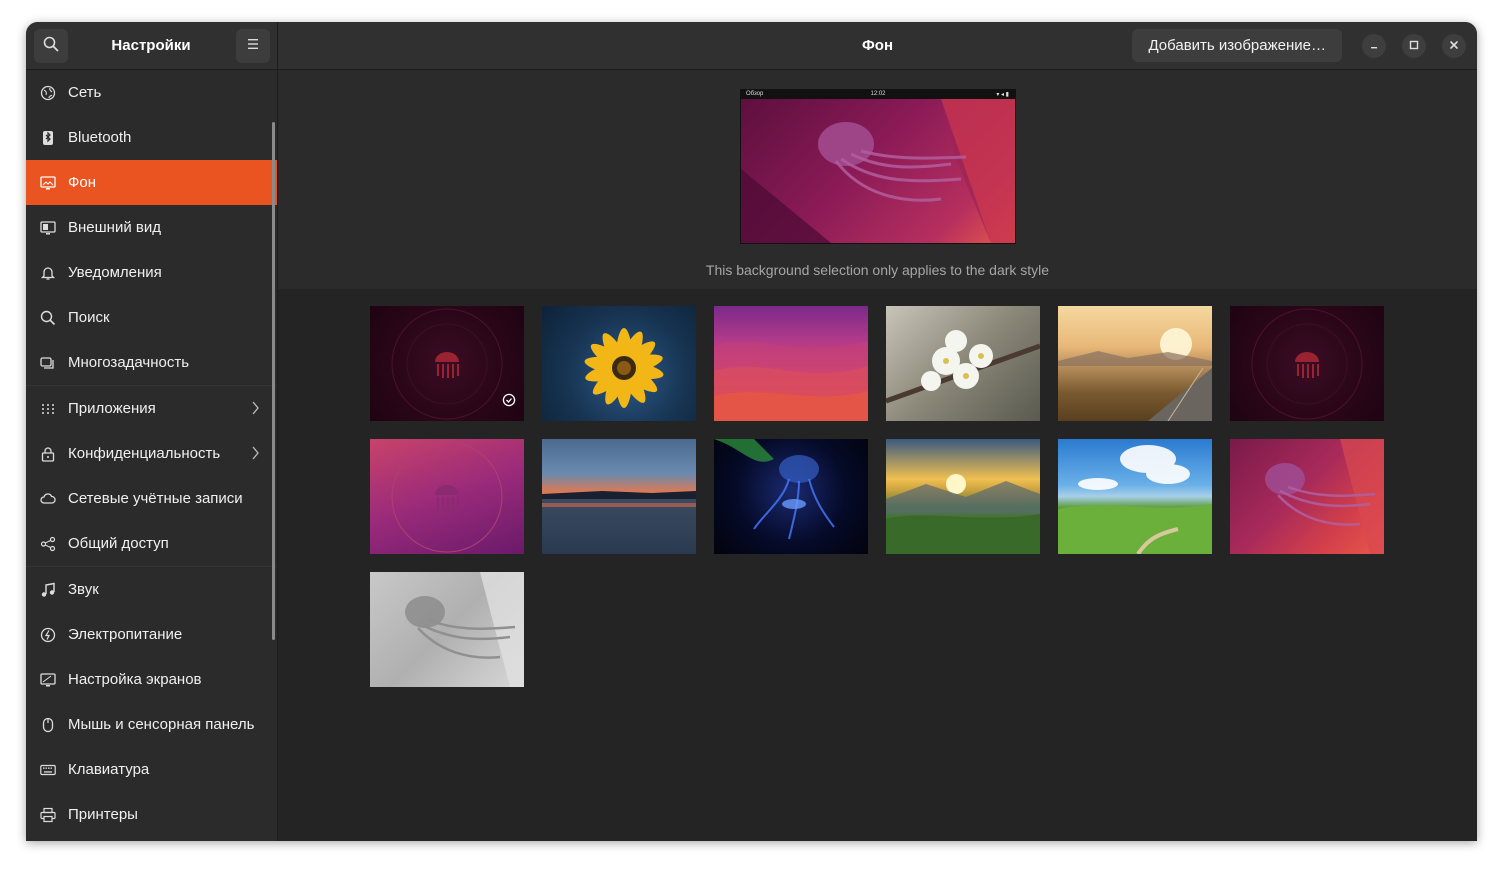 This screenshot has height=869, width=1502. I want to click on sidebar-item-printers: Принтеры, so click(151, 814).